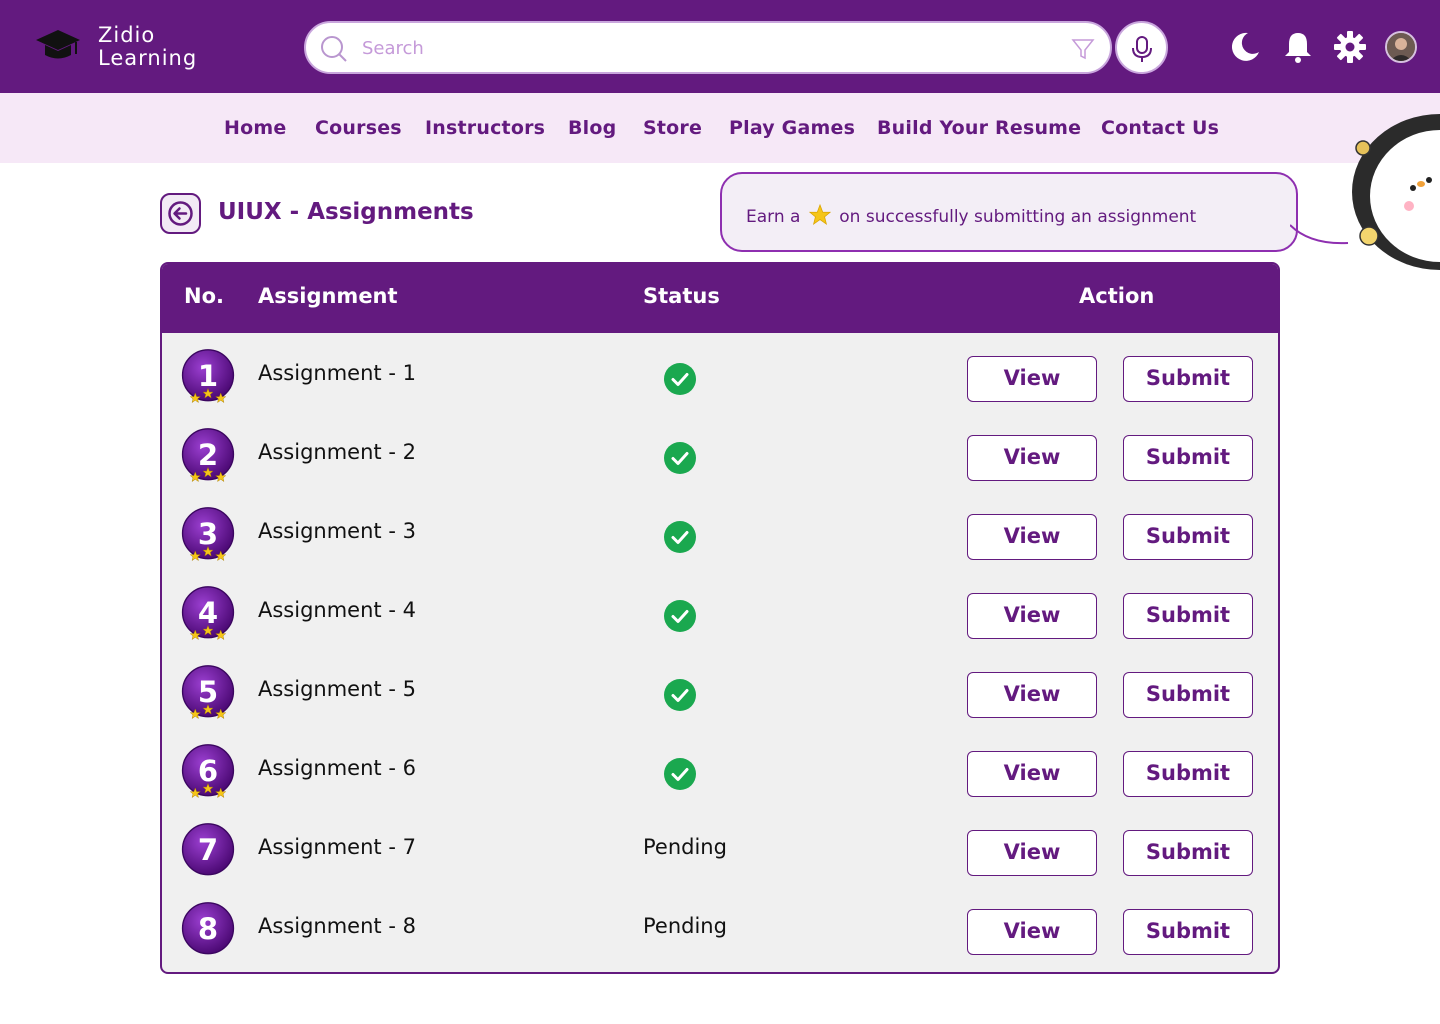 Image resolution: width=1440 pixels, height=1024 pixels. I want to click on assignment-name: Assignment - 5, so click(337, 689).